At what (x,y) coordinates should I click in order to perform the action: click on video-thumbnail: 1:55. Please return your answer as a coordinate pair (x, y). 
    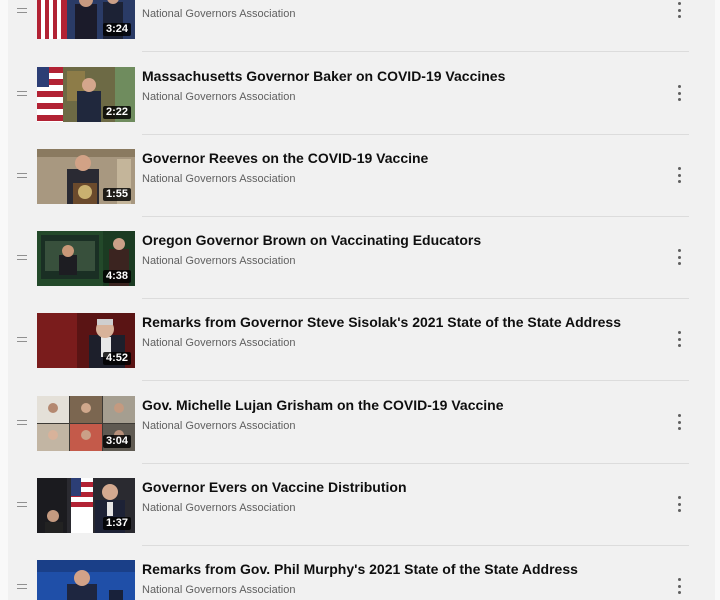
    Looking at the image, I should click on (86, 176).